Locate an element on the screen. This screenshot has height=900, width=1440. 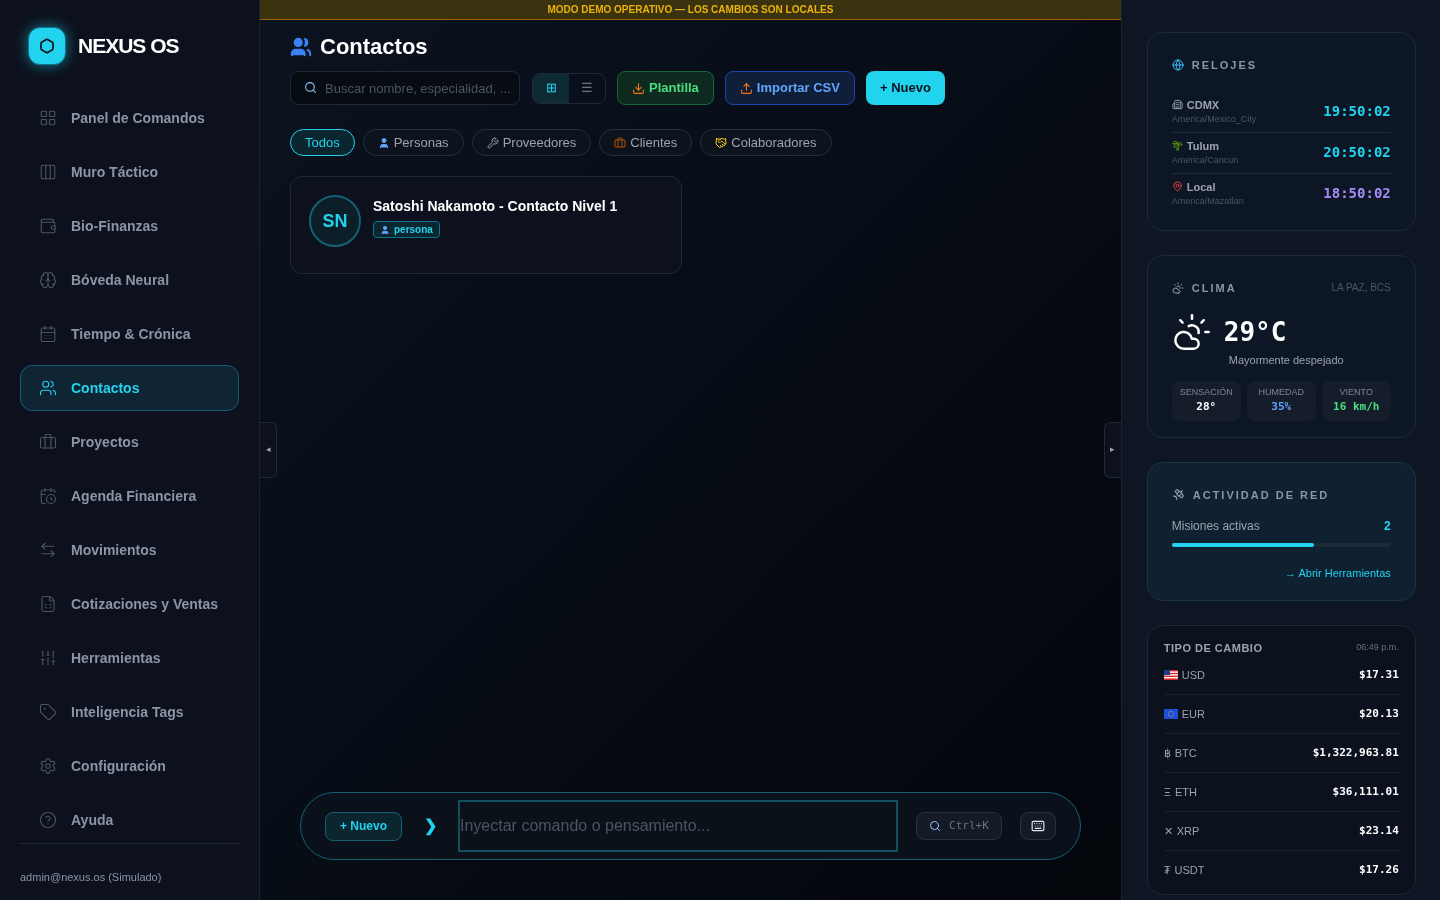
clock-time: 19:50:02 is located at coordinates (1357, 111).